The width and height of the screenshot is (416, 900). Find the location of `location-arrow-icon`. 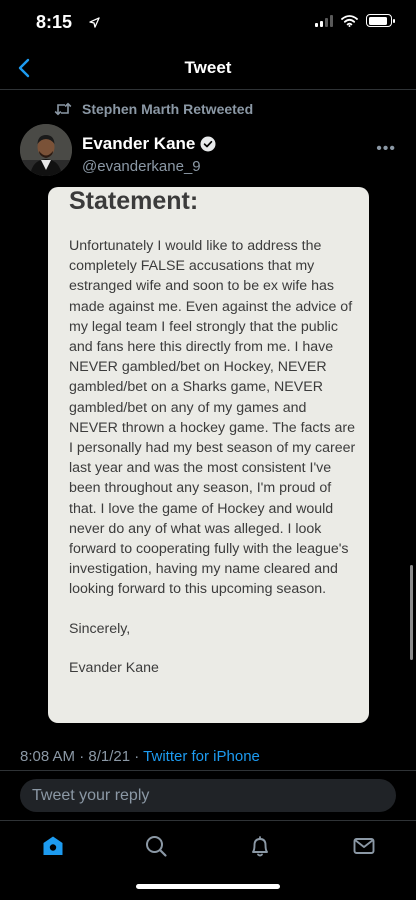

location-arrow-icon is located at coordinates (94, 22).